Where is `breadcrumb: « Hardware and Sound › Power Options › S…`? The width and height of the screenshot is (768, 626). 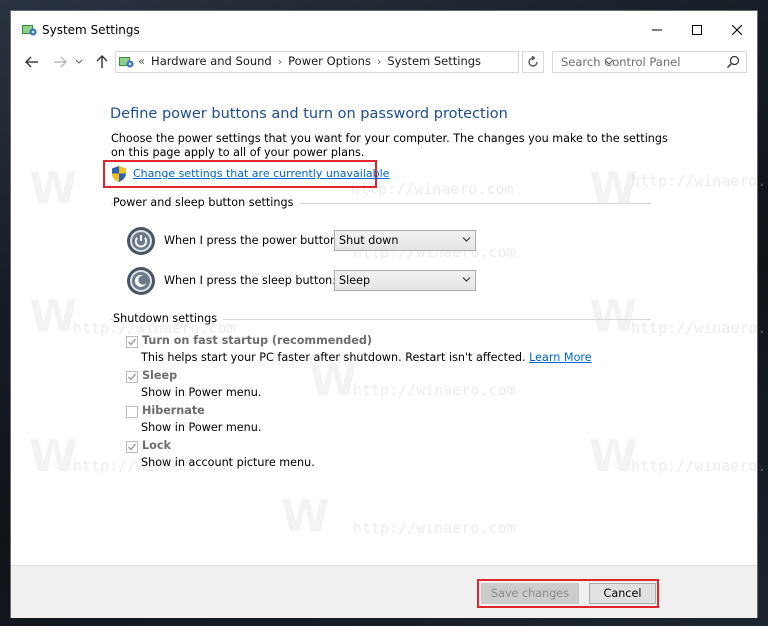
breadcrumb: « Hardware and Sound › Power Options › S… is located at coordinates (309, 61).